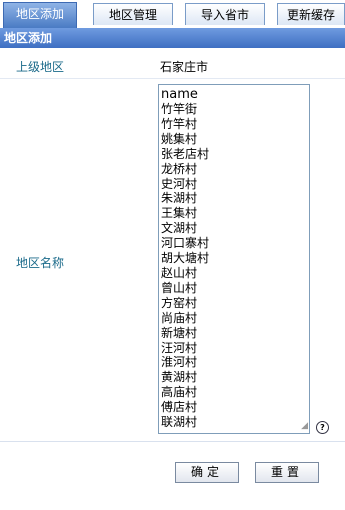 This screenshot has width=345, height=510. Describe the element at coordinates (207, 472) in the screenshot. I see `confirm-button: 确定` at that location.